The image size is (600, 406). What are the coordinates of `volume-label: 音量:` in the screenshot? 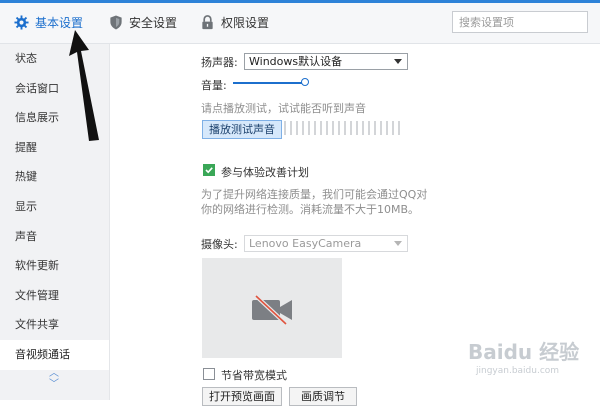 It's located at (214, 85).